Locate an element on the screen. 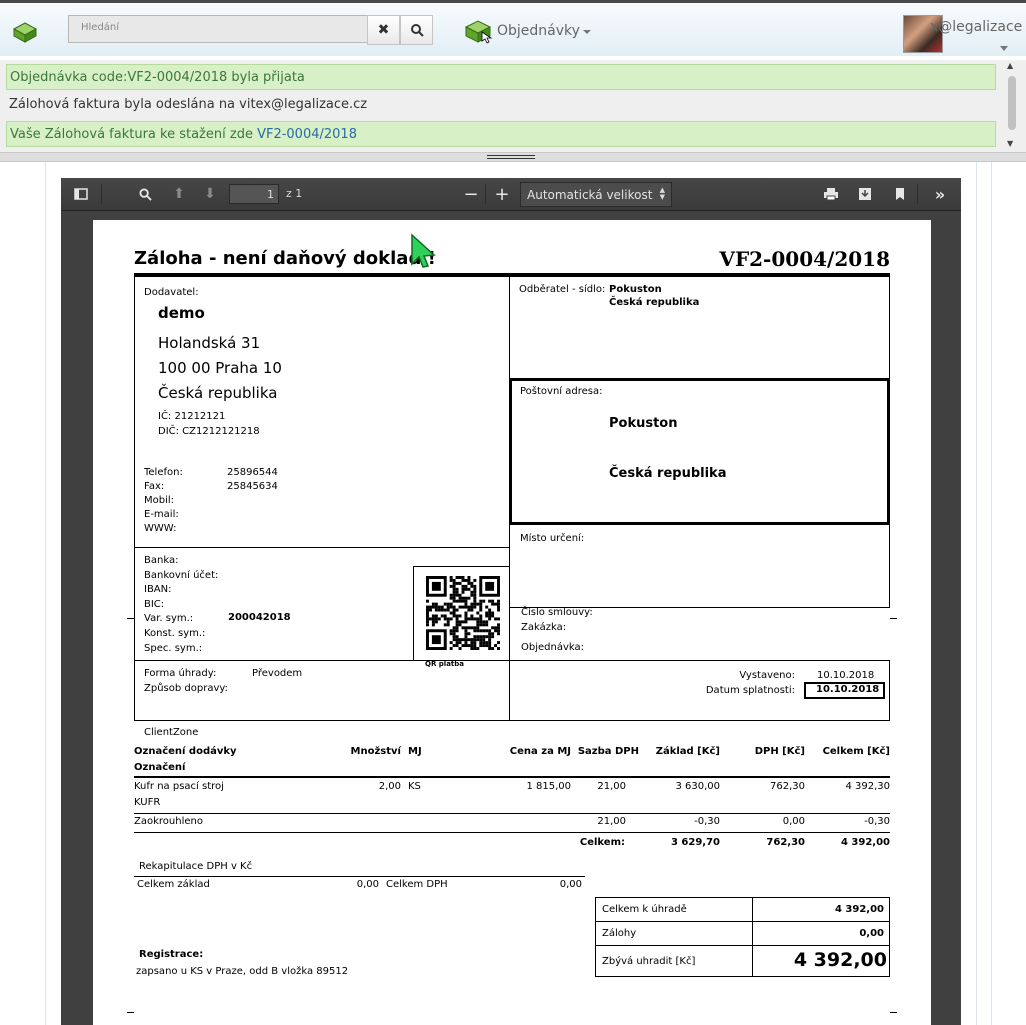 This screenshot has height=1025, width=1026. chevron-down-icon is located at coordinates (586, 32).